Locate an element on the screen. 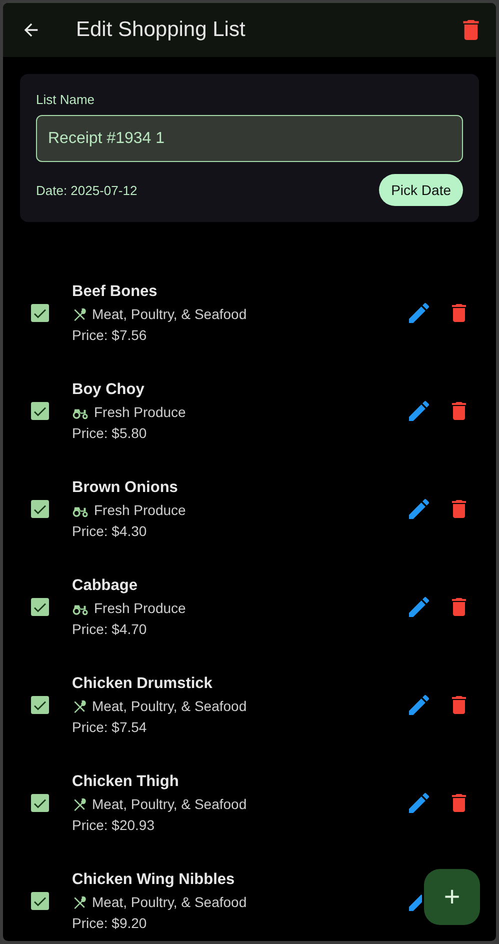 The height and width of the screenshot is (944, 499). add-button: + is located at coordinates (452, 897).